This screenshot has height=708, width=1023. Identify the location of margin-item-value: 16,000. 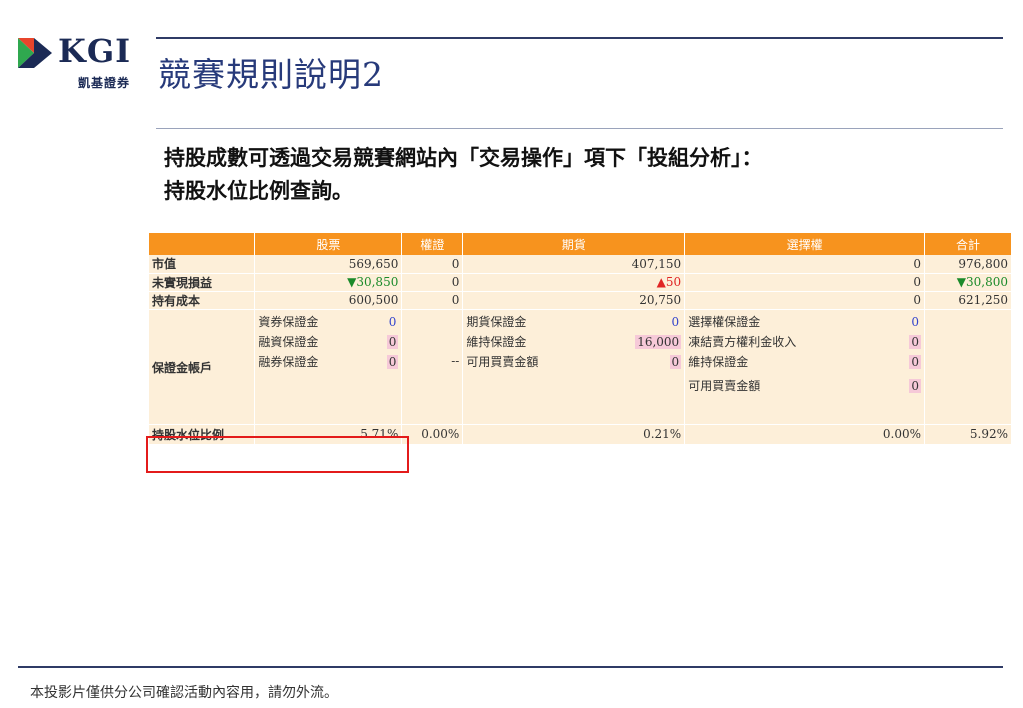
(658, 341).